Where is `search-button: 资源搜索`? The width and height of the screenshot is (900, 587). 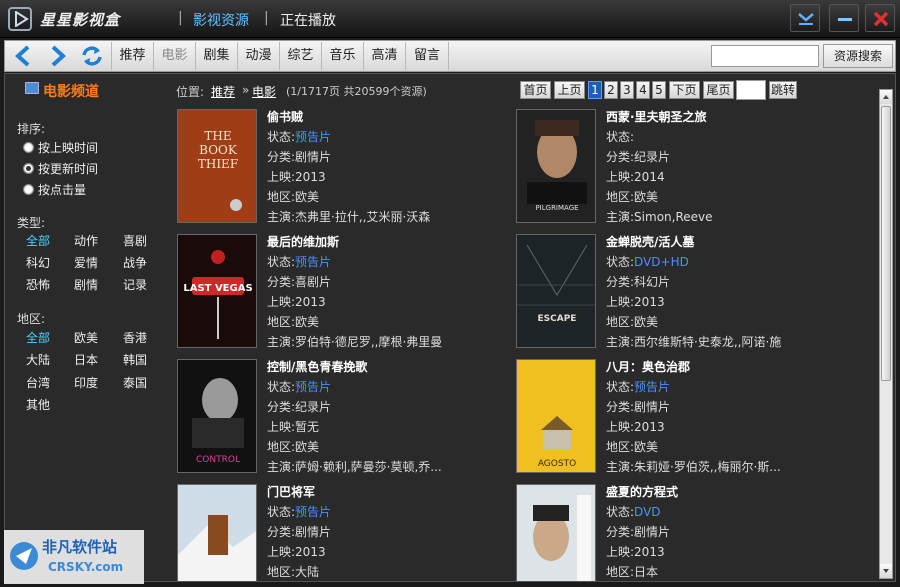 search-button: 资源搜索 is located at coordinates (858, 56).